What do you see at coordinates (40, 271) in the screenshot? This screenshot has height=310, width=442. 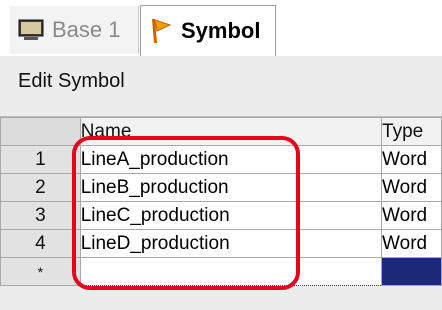 I see `new-row-marker: *` at bounding box center [40, 271].